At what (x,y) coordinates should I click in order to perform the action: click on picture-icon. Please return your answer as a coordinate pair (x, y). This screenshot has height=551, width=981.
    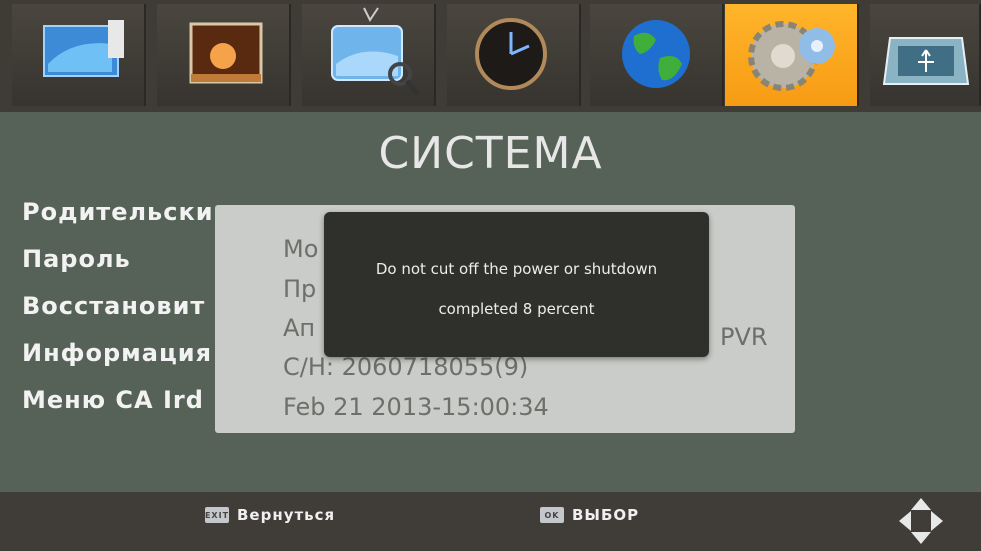
    Looking at the image, I should click on (226, 53).